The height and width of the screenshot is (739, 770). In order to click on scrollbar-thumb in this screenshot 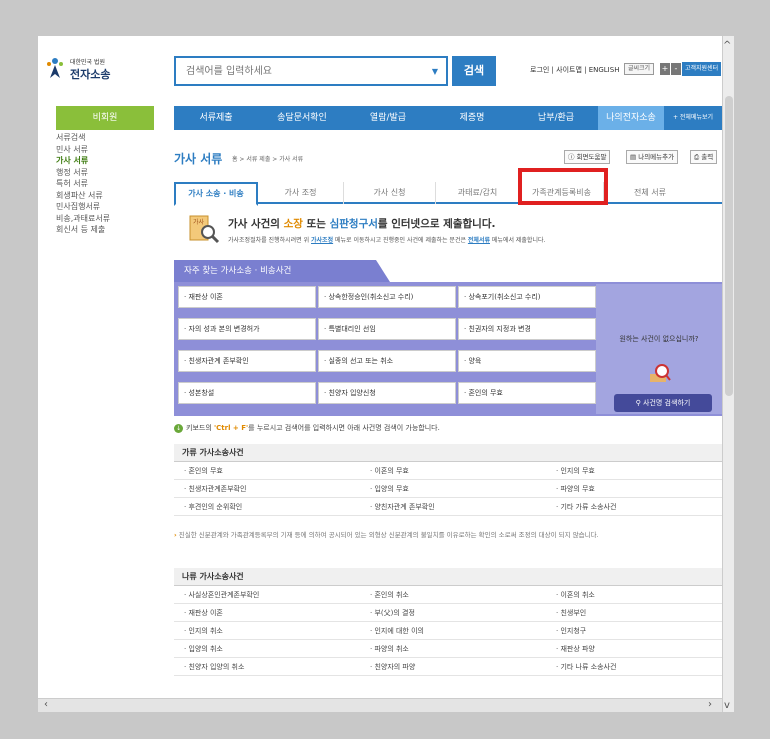, I will do `click(729, 246)`.